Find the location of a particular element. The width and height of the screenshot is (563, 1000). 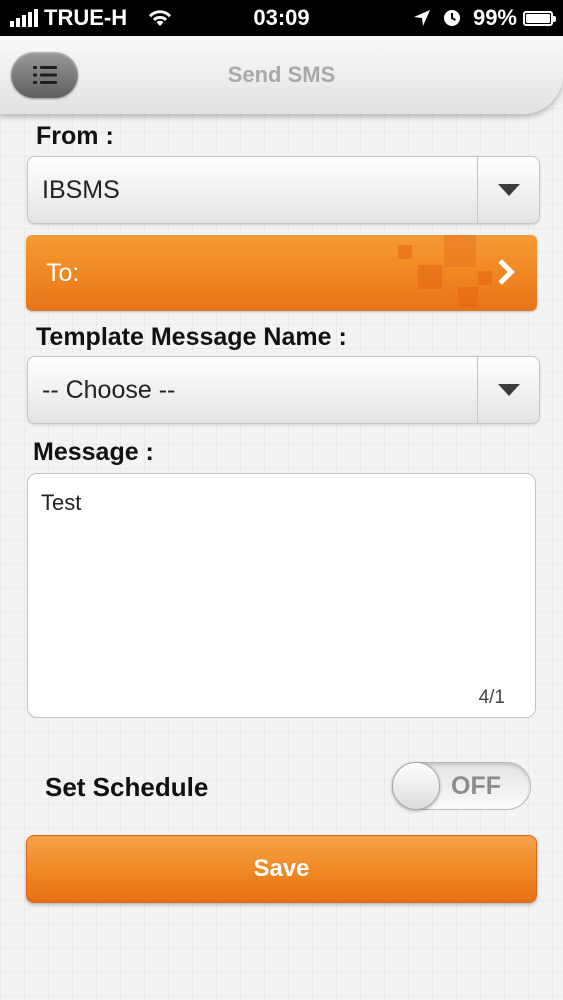

template-dropdown-button is located at coordinates (508, 390).